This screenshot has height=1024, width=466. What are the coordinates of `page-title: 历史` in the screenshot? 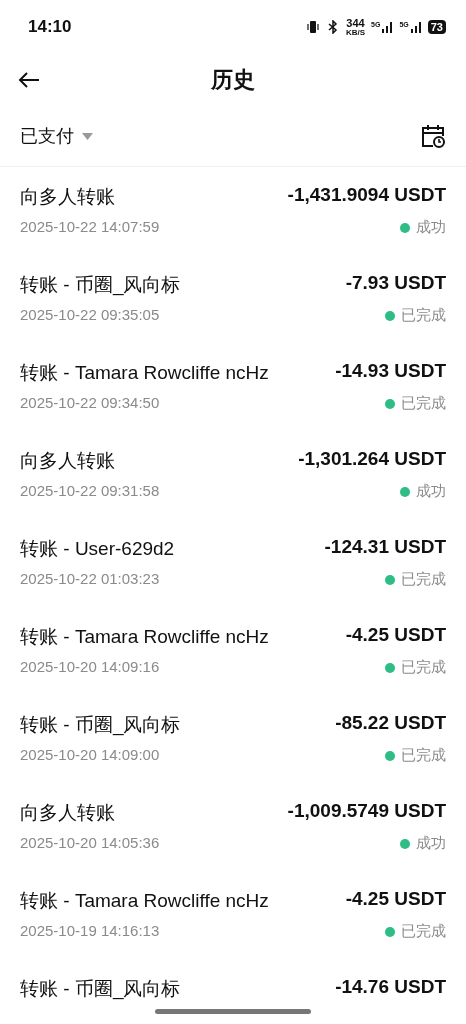 It's located at (233, 80).